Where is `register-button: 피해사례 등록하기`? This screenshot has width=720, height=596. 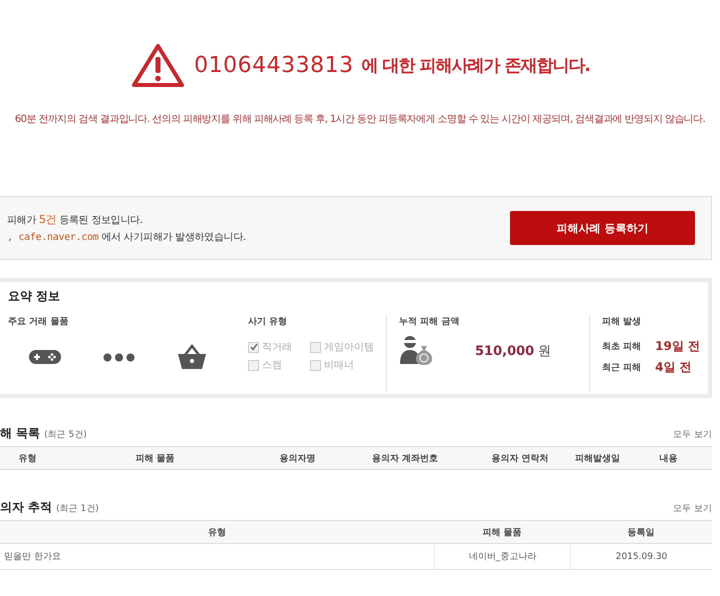 register-button: 피해사례 등록하기 is located at coordinates (602, 228).